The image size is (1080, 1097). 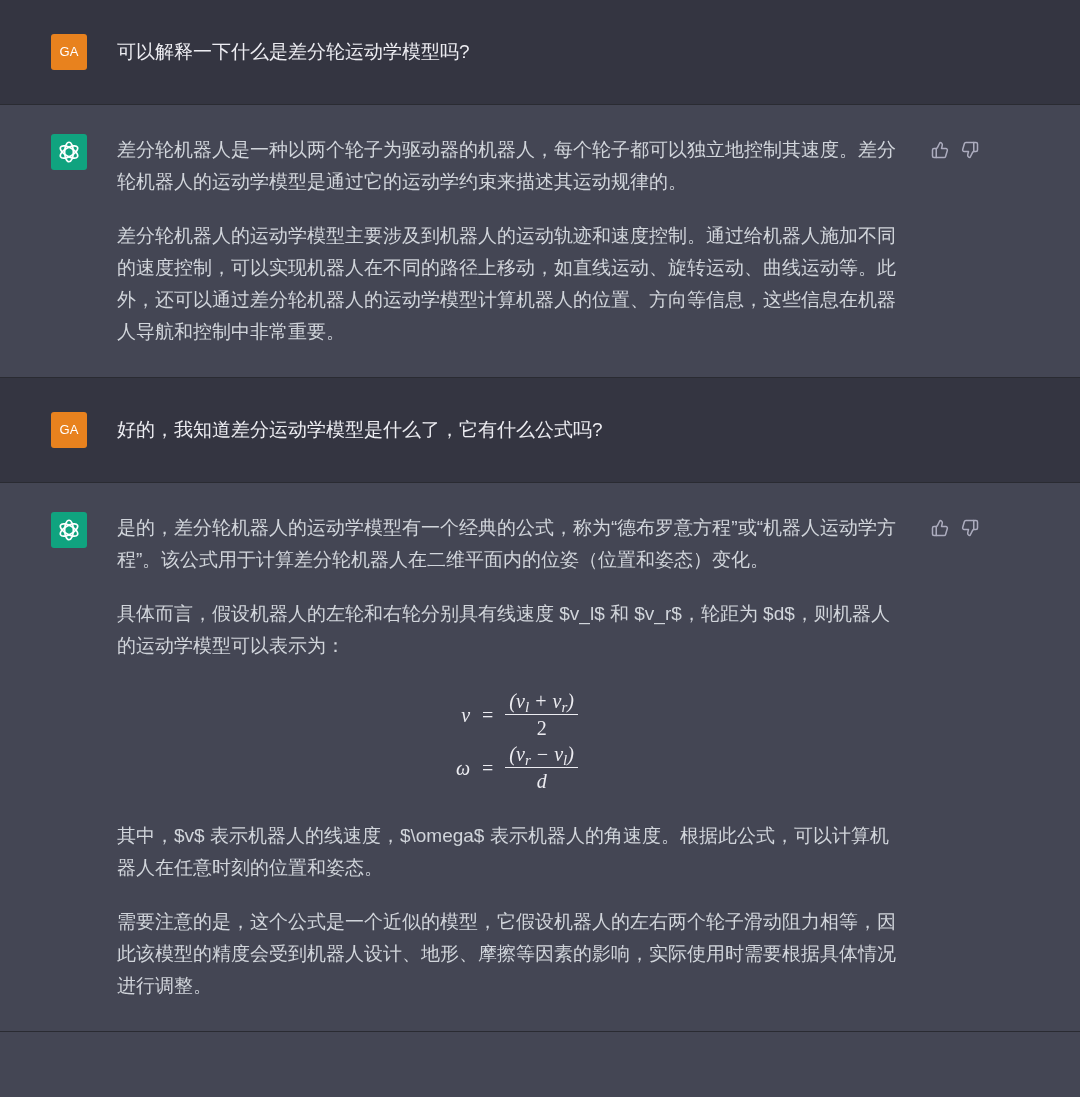 What do you see at coordinates (507, 284) in the screenshot?
I see `message-paragraph: 差分轮机器人的运动学模型主要涉及到机器人的运动轨迹和速度控制。通过给机器人施加不同的速度控制，可以实现机器人在不同的路径上移动，如直线运动、旋转运动、曲线运动等。此外，还可以通过差分轮机器人的运动学模型计算机器人的位置、方向等信息，这些信息在机器人导航和控制中非常重要。` at bounding box center [507, 284].